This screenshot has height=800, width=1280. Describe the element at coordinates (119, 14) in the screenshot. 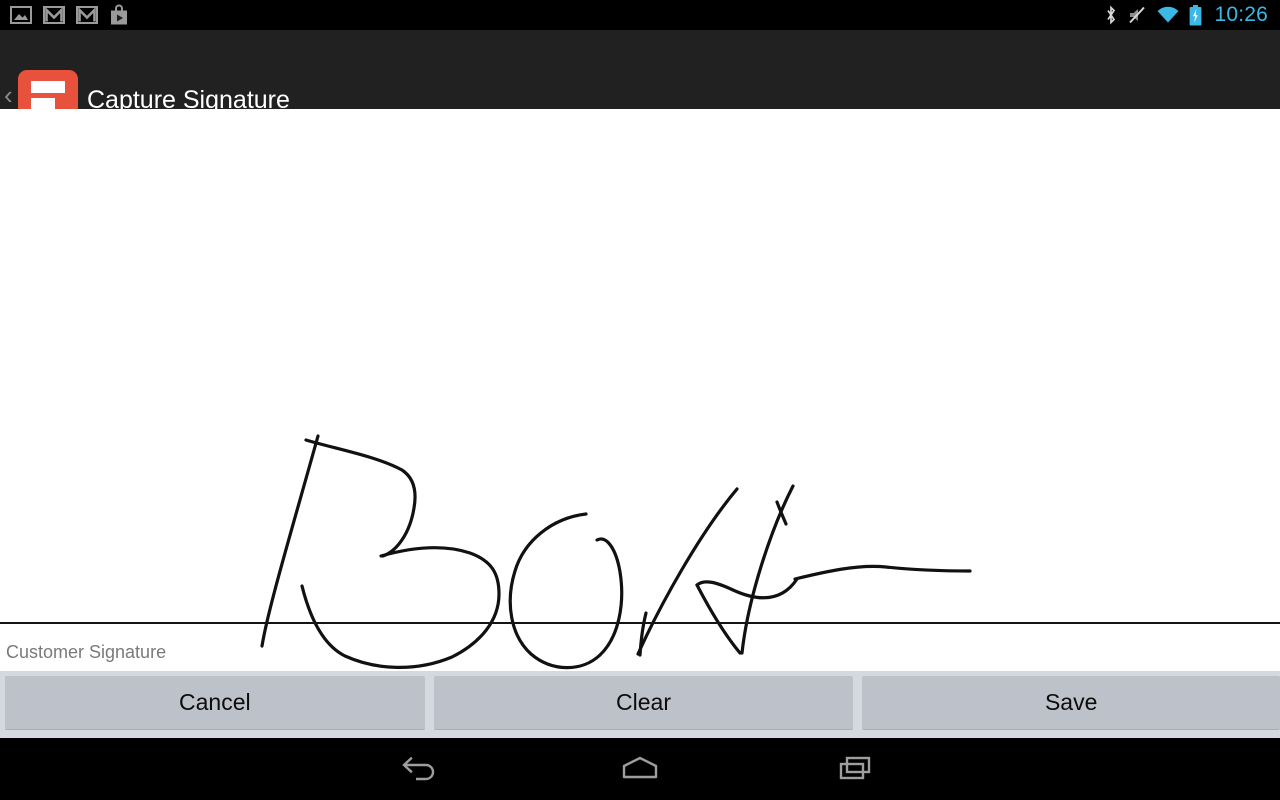

I see `play-store-notification-icon` at that location.